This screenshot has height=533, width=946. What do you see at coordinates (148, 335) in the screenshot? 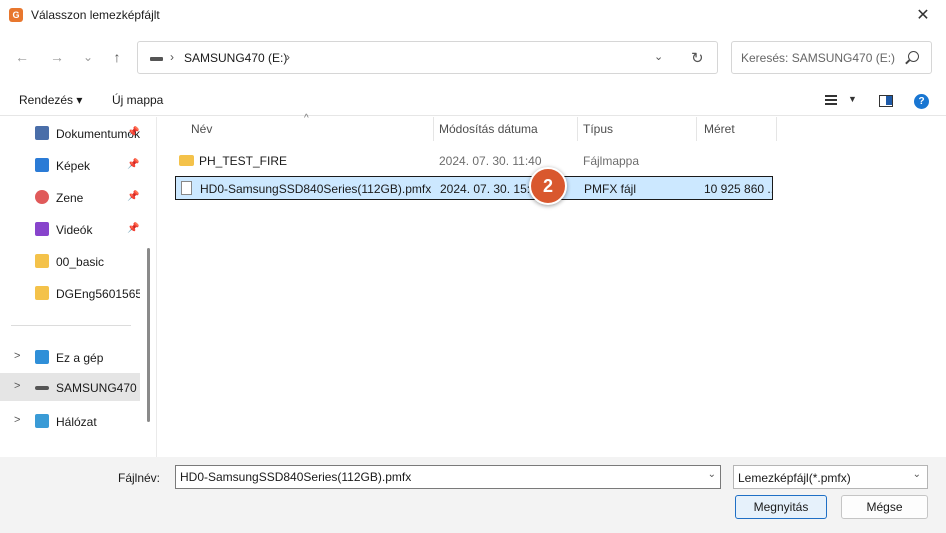
I see `sidebar-scrollbar` at bounding box center [148, 335].